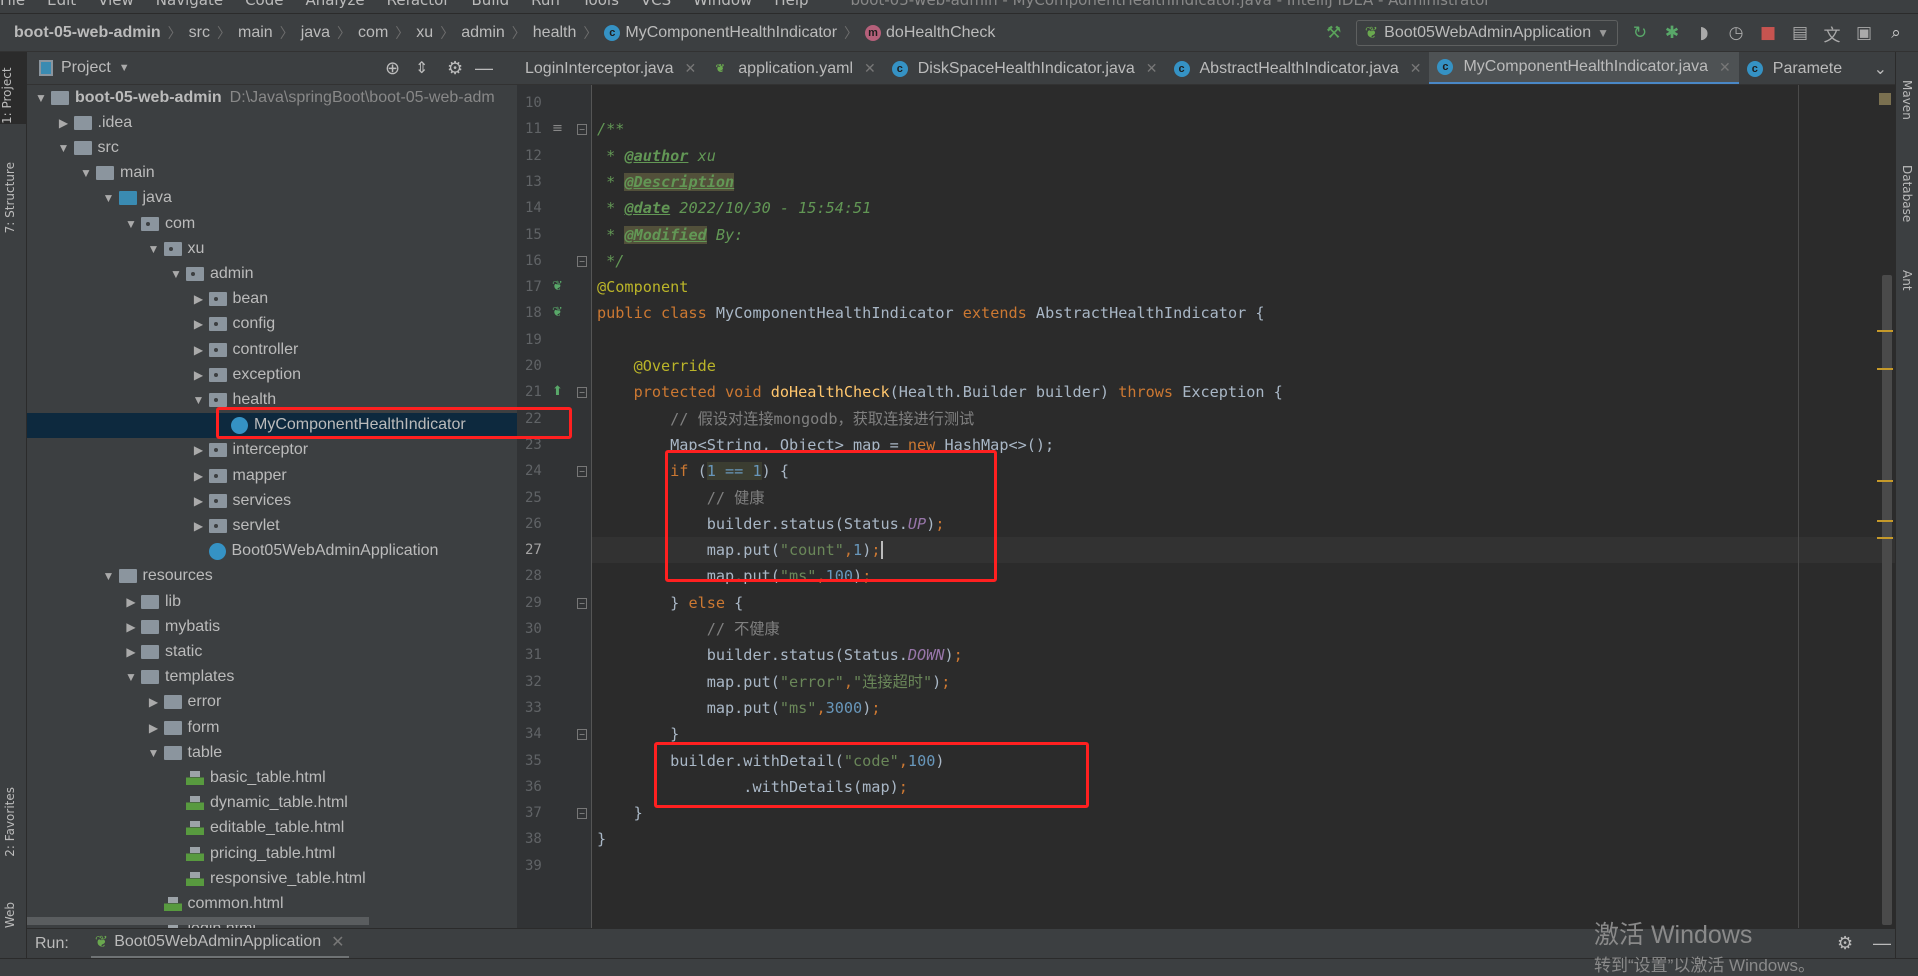 The image size is (1918, 976). What do you see at coordinates (791, 4) in the screenshot?
I see `menu-help: Help` at bounding box center [791, 4].